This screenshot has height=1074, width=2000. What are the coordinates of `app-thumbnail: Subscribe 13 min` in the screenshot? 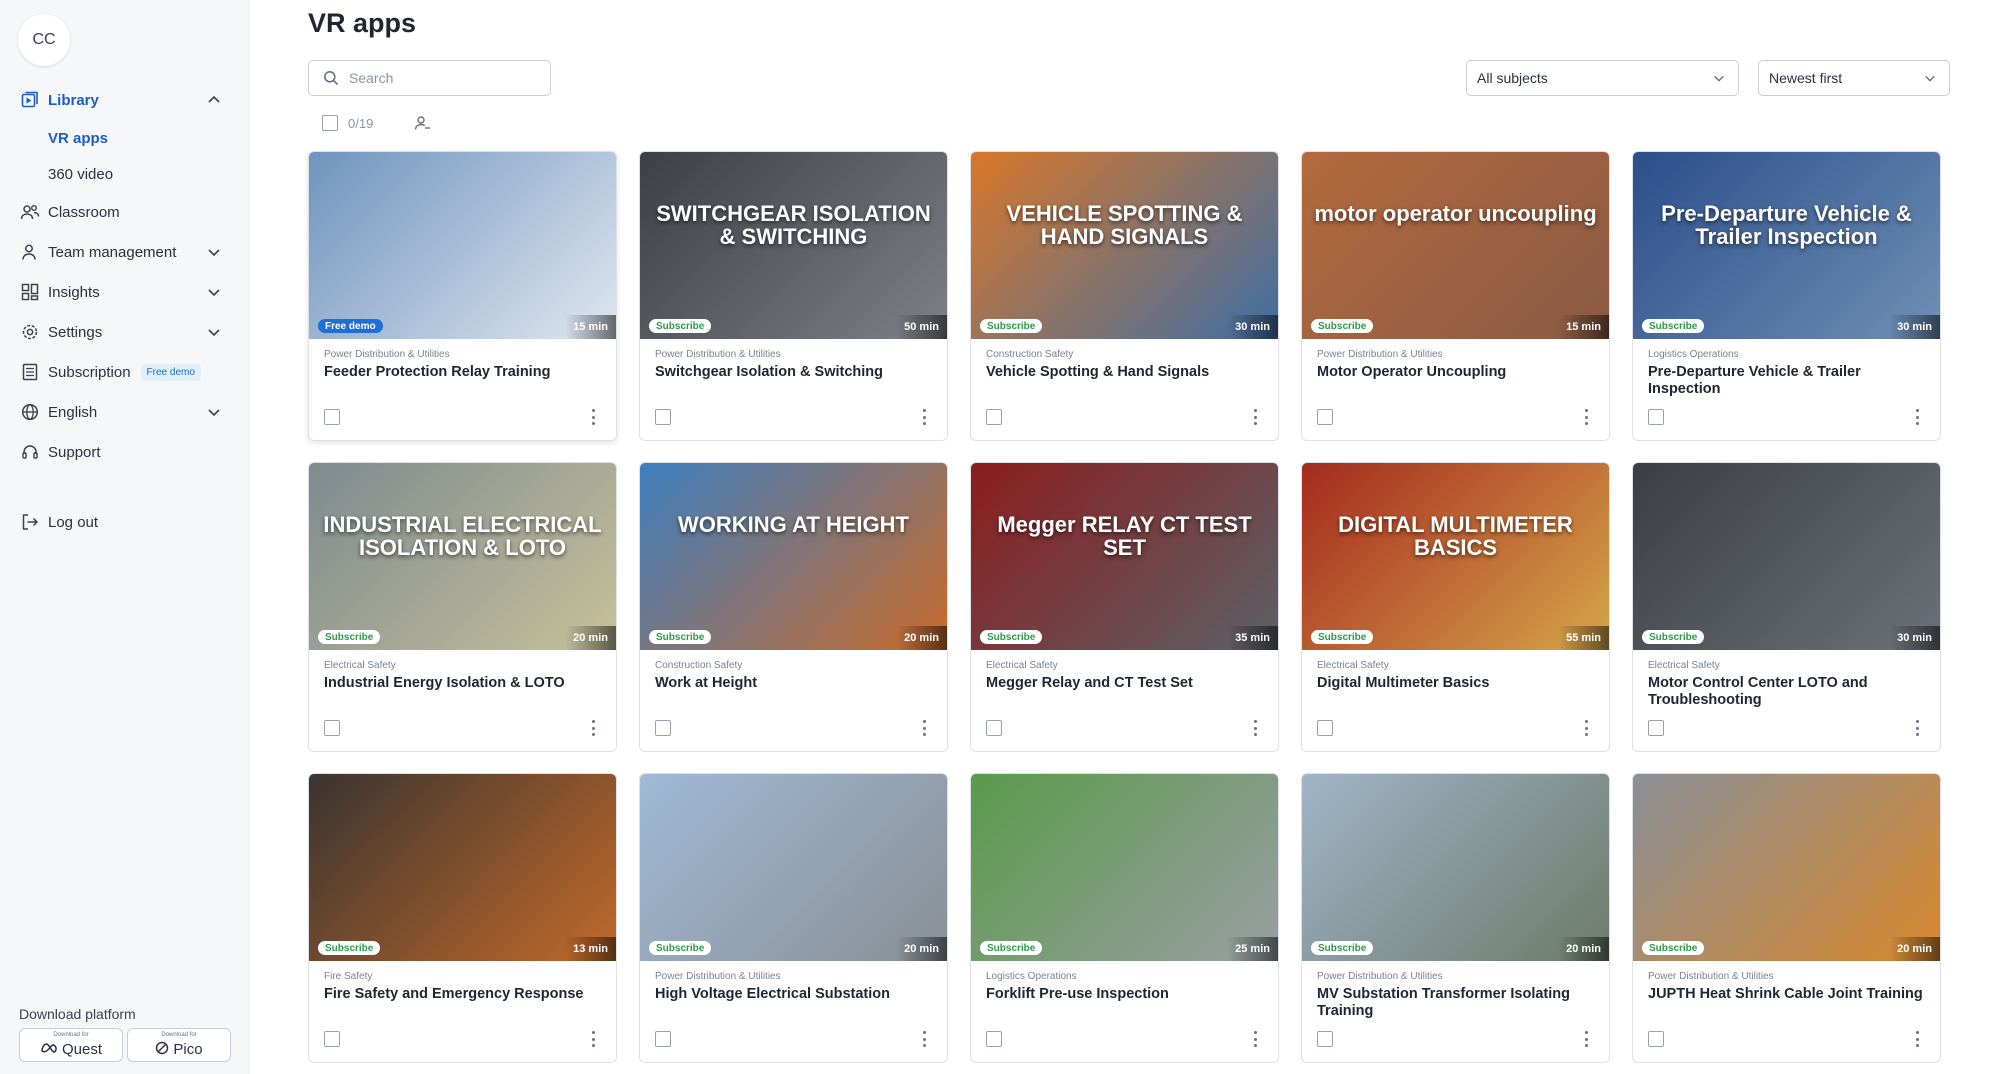 It's located at (462, 867).